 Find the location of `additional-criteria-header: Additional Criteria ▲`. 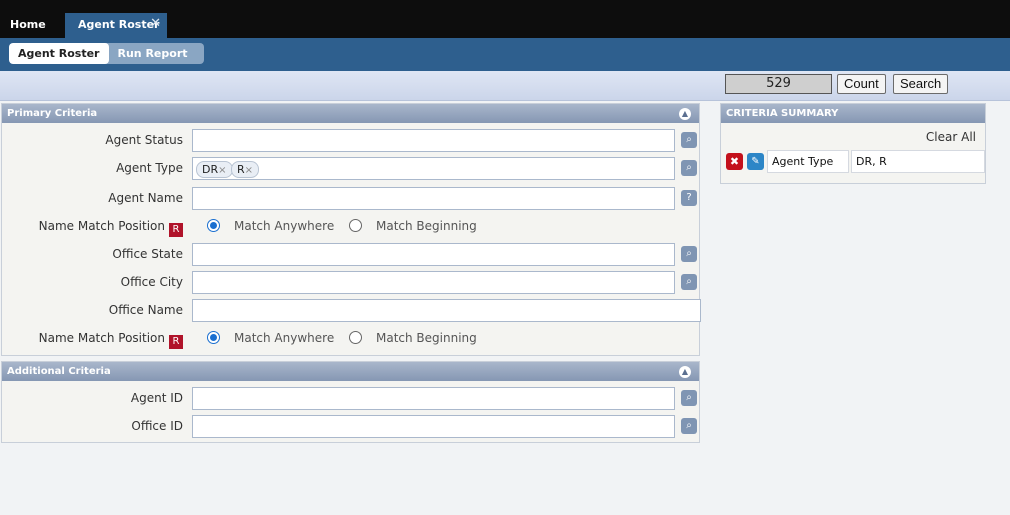

additional-criteria-header: Additional Criteria ▲ is located at coordinates (350, 371).